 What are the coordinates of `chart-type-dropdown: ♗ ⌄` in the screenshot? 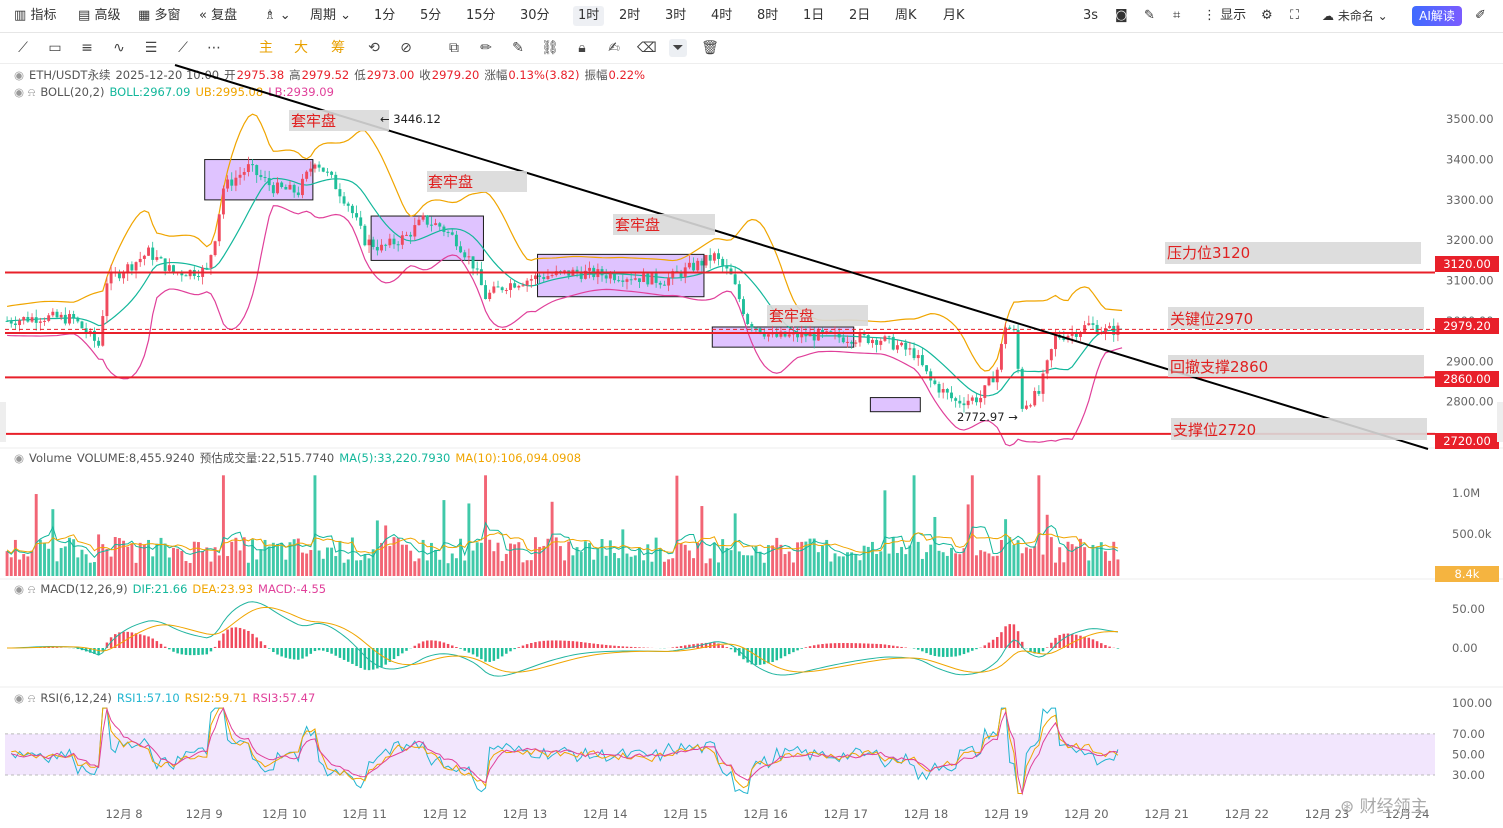 It's located at (277, 16).